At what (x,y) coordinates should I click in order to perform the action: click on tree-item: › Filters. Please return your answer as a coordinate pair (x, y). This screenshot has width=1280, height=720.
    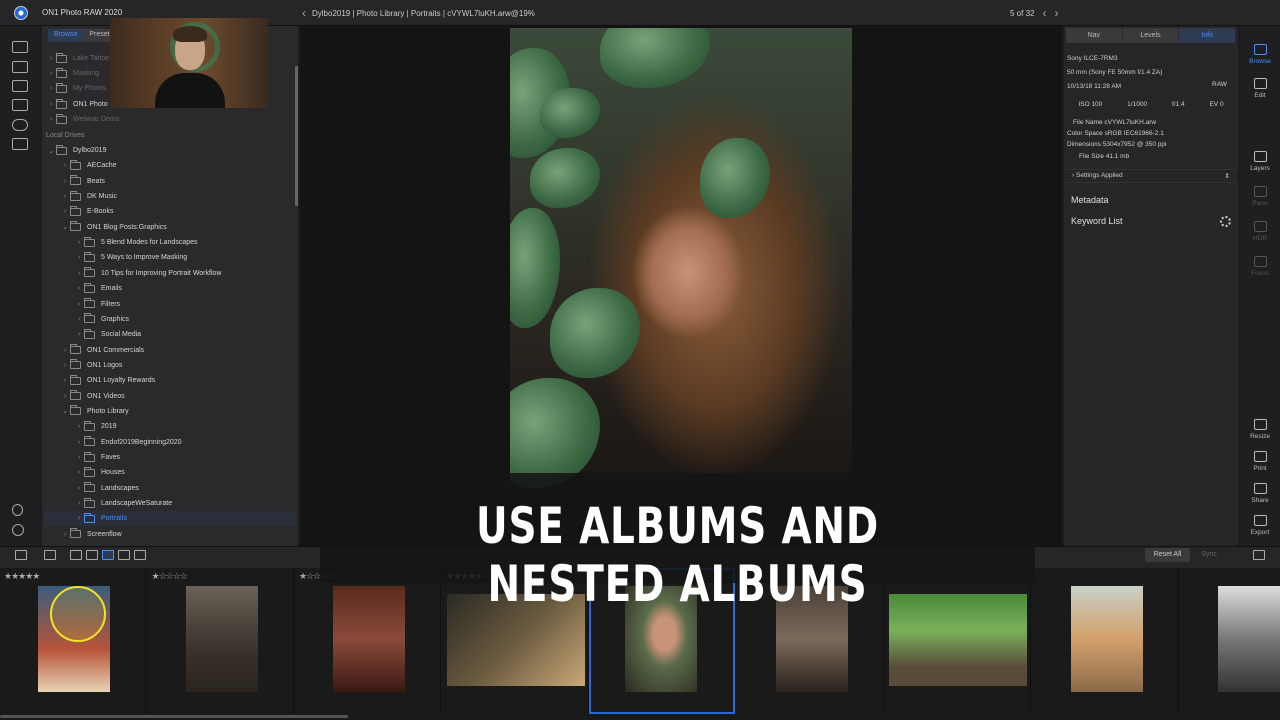
    Looking at the image, I should click on (82, 304).